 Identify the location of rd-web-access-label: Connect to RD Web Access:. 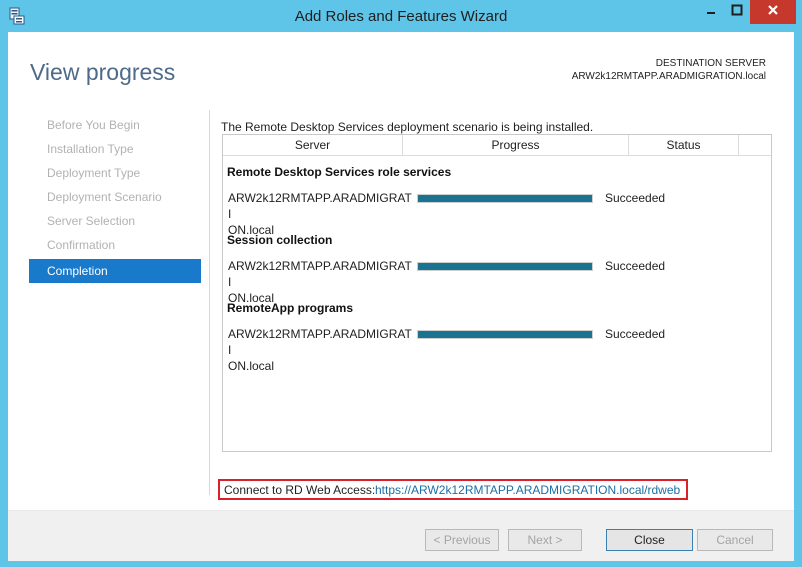
(300, 490).